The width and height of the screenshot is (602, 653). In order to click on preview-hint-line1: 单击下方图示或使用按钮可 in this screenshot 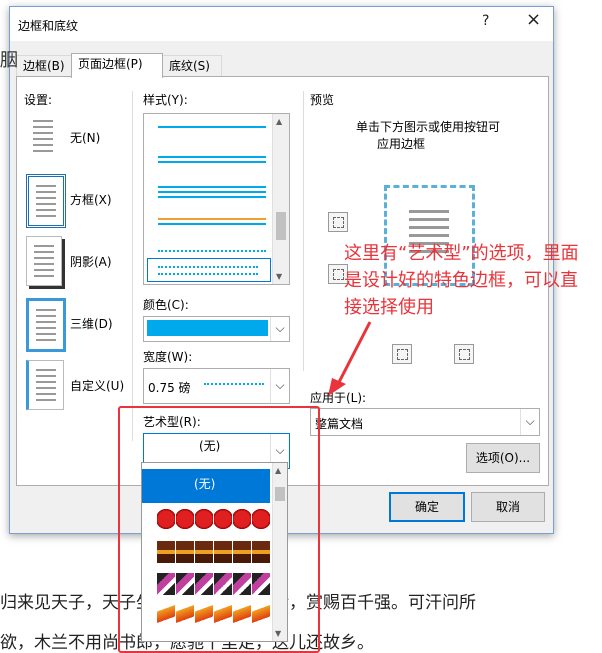, I will do `click(428, 127)`.